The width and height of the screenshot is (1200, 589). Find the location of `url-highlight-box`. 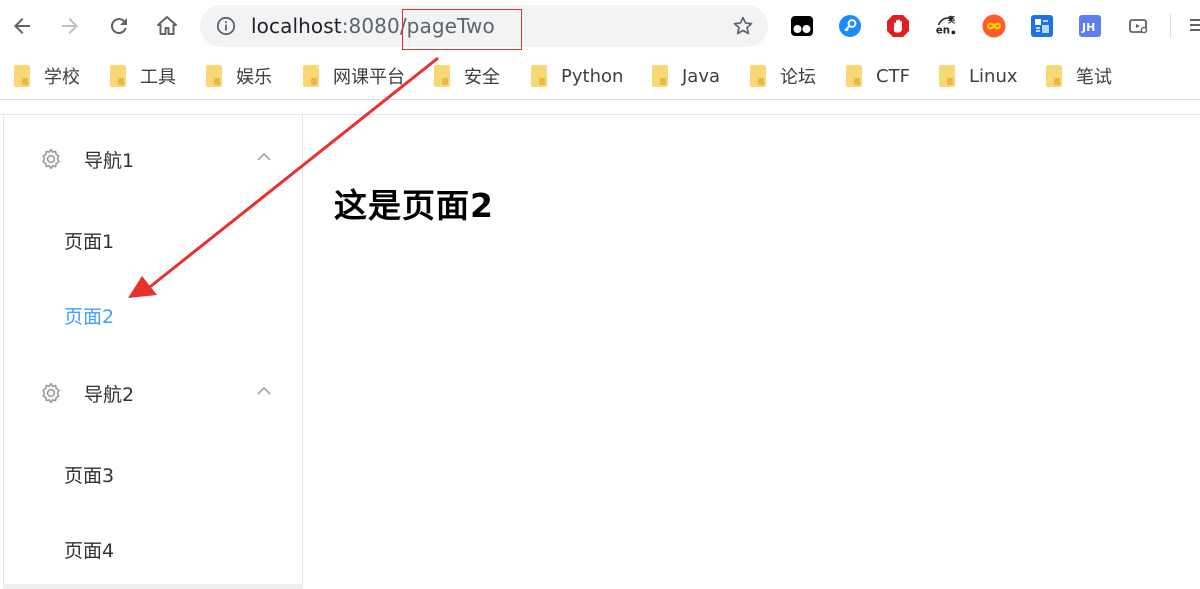

url-highlight-box is located at coordinates (462, 29).